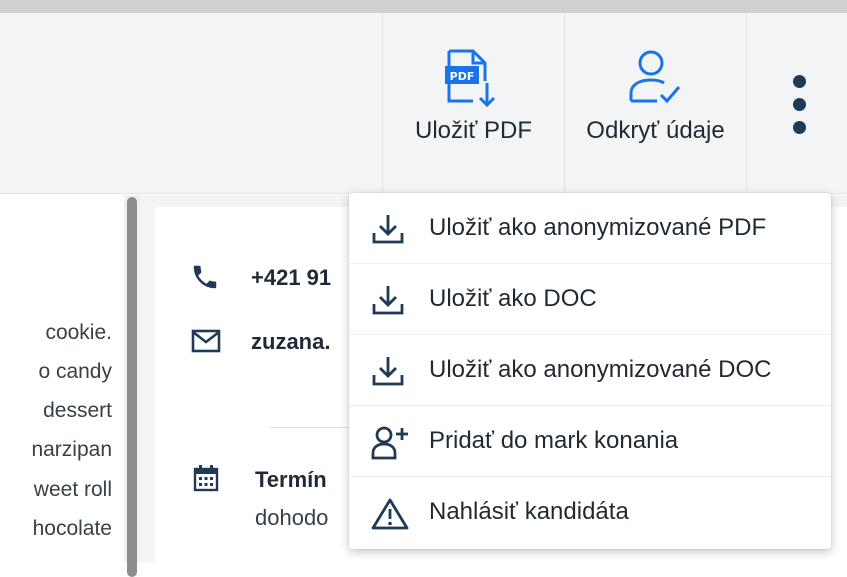  Describe the element at coordinates (291, 341) in the screenshot. I see `email-address: zuzana.` at that location.